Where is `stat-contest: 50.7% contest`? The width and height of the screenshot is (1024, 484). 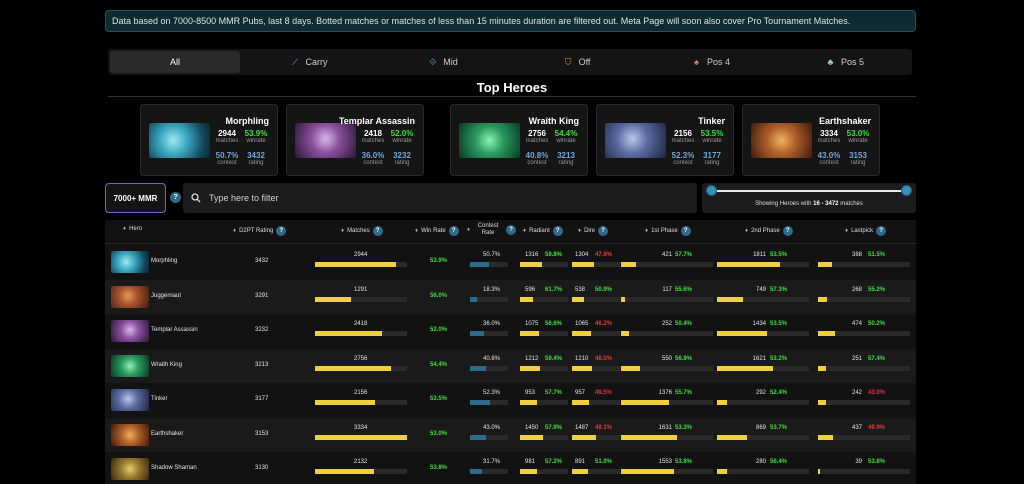 stat-contest: 50.7% contest is located at coordinates (227, 158).